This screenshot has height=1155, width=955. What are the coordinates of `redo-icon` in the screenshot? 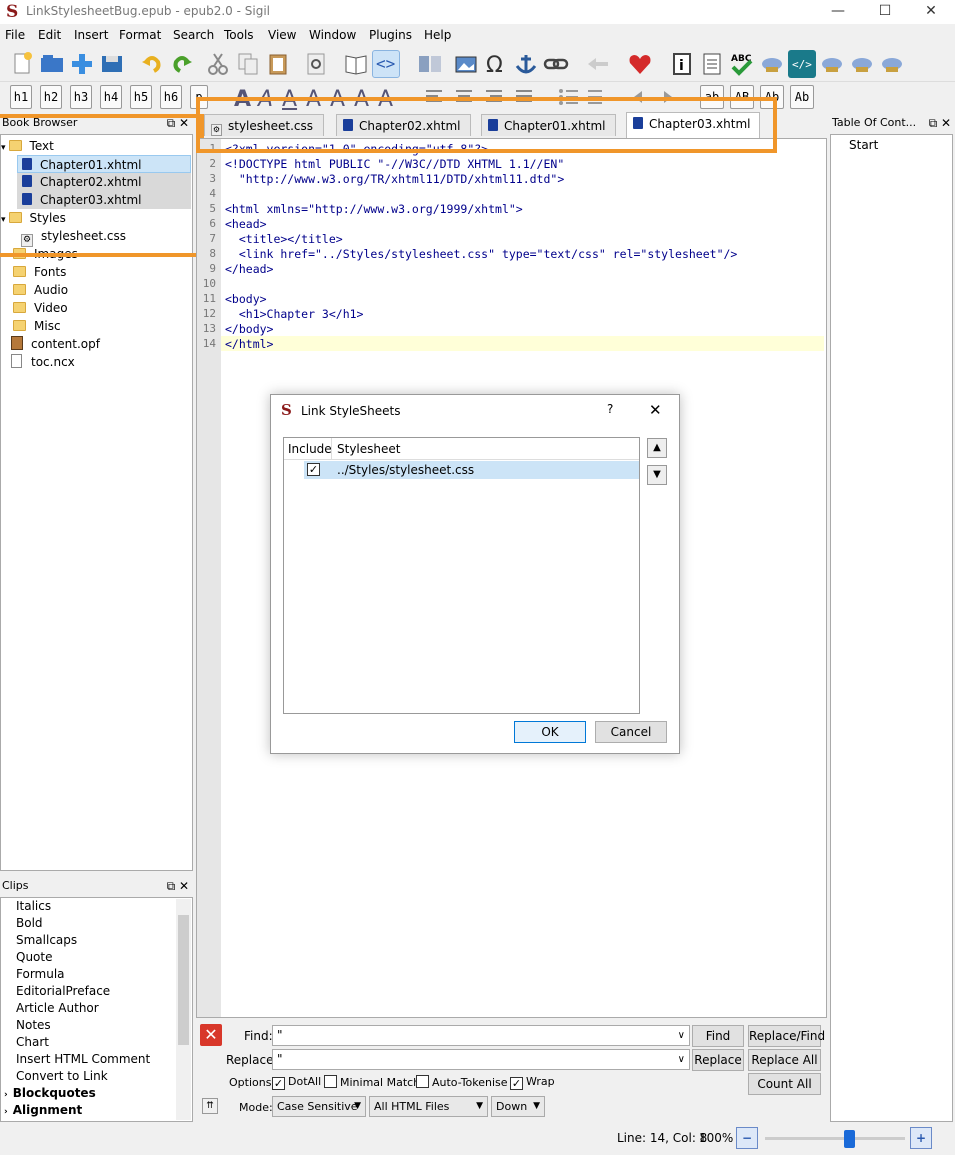 It's located at (182, 64).